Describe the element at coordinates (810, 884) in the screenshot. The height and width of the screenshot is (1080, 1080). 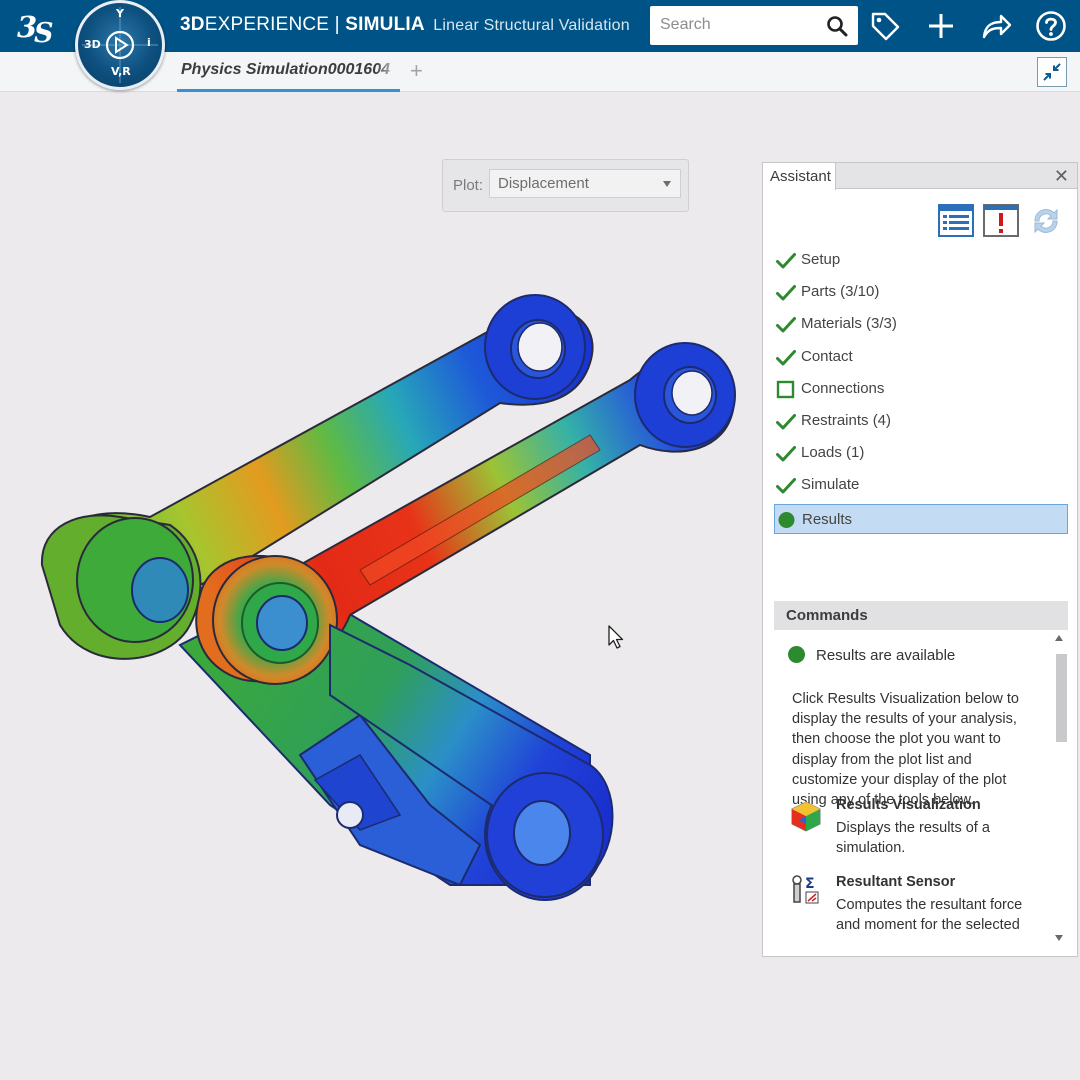
I see `svg-text: Σ` at that location.